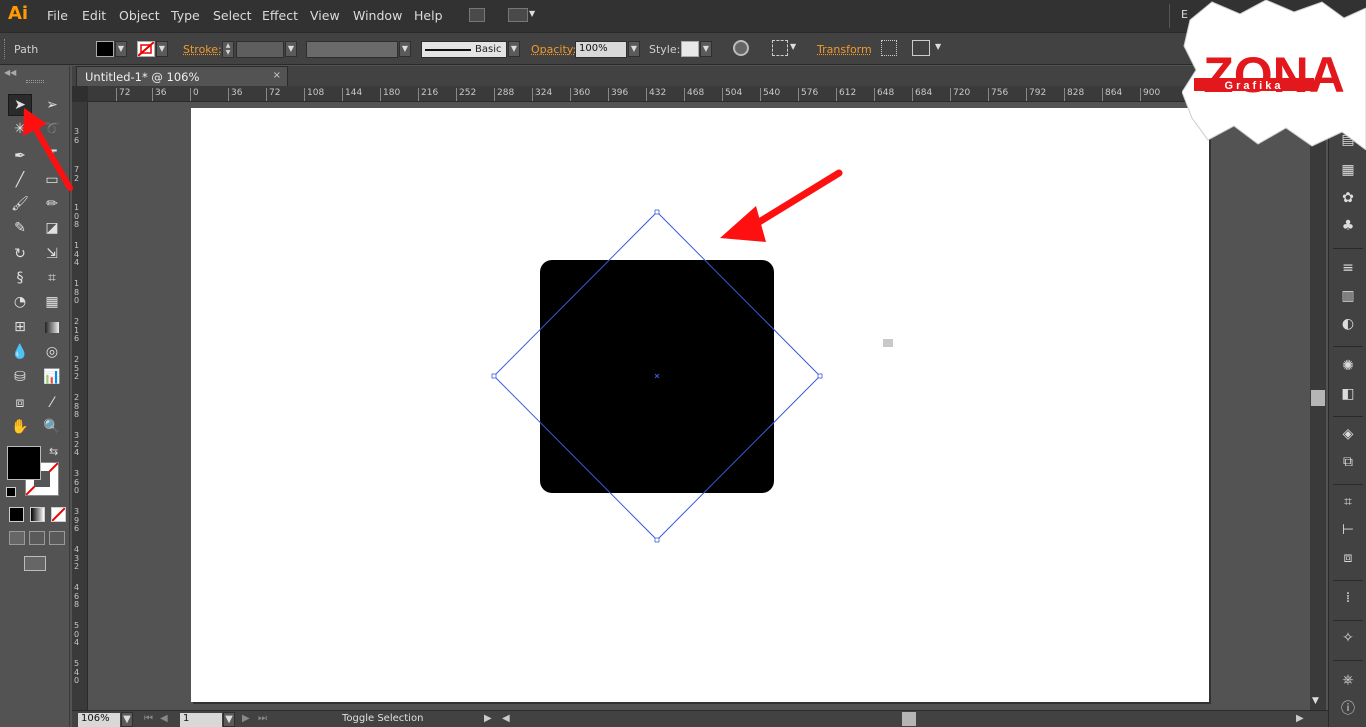 This screenshot has height=727, width=1366. I want to click on menu-object: Object, so click(139, 15).